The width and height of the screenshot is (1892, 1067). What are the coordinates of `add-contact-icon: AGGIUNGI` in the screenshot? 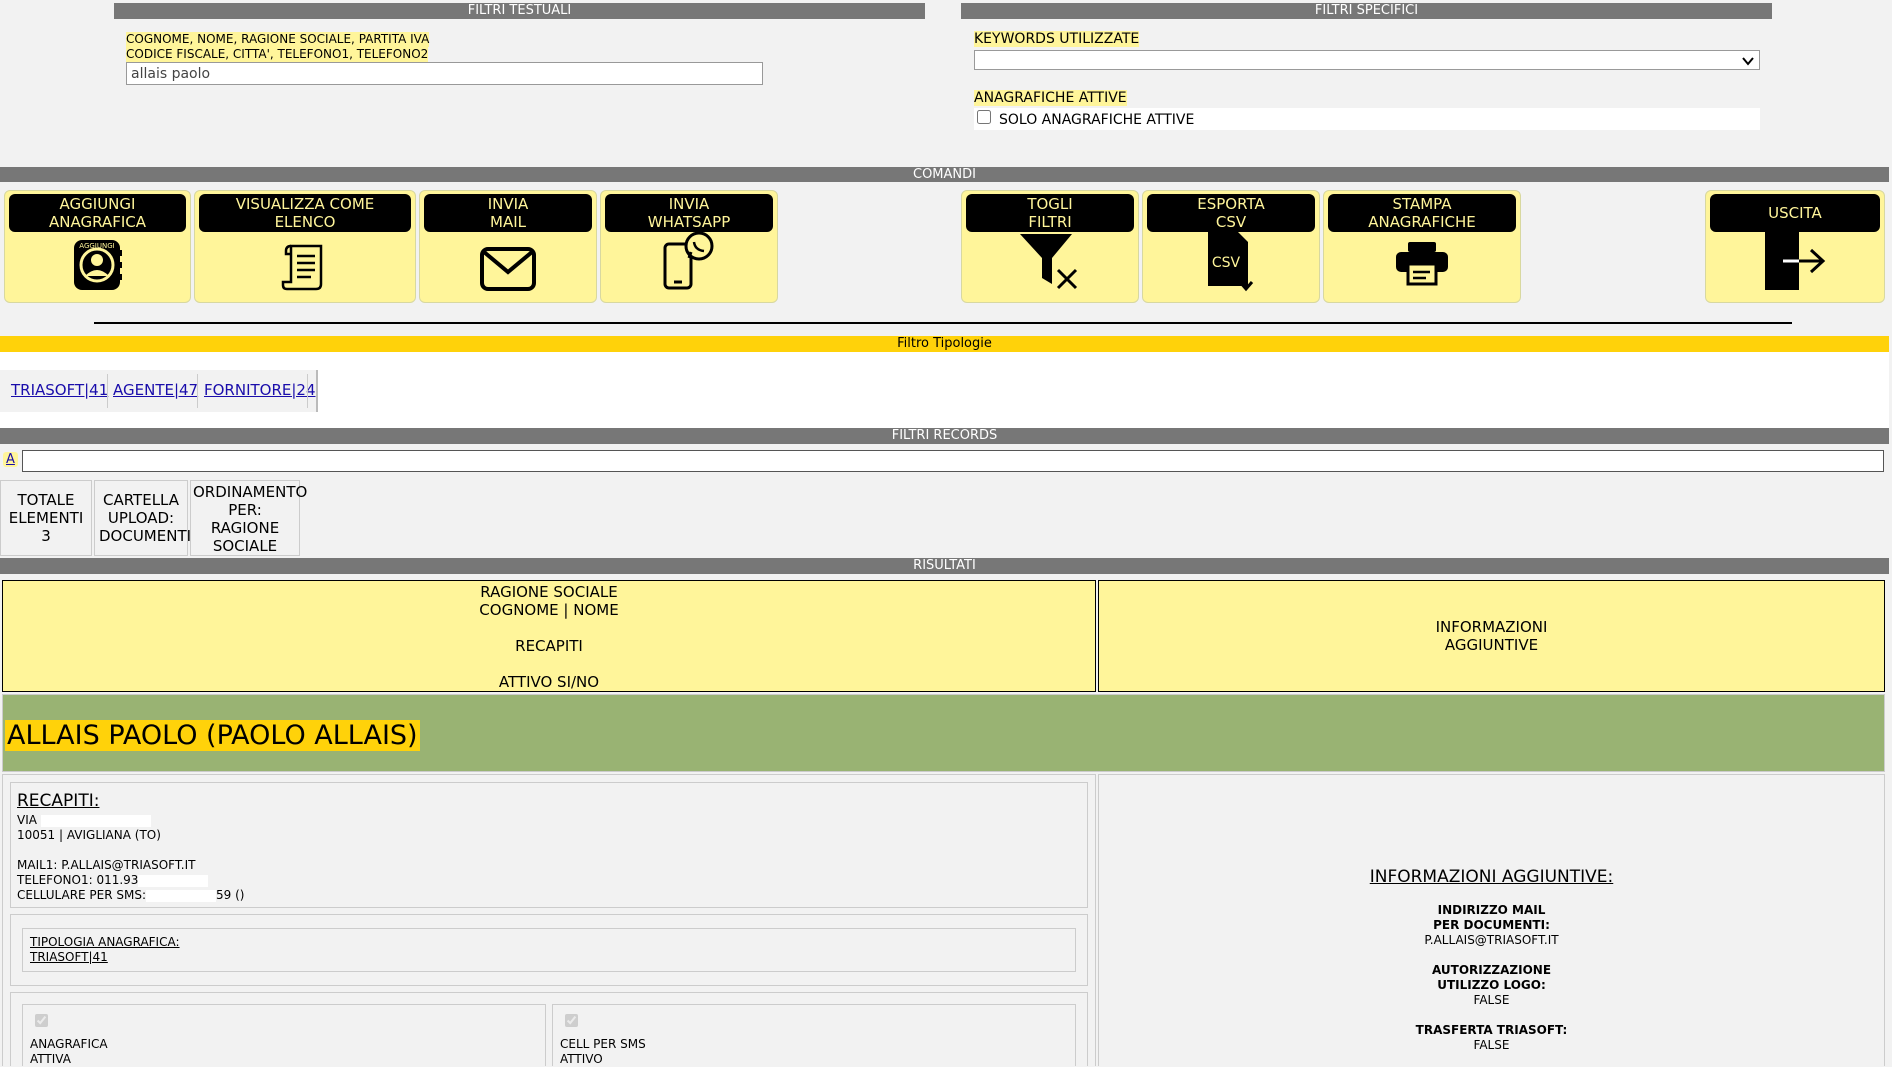 It's located at (98, 267).